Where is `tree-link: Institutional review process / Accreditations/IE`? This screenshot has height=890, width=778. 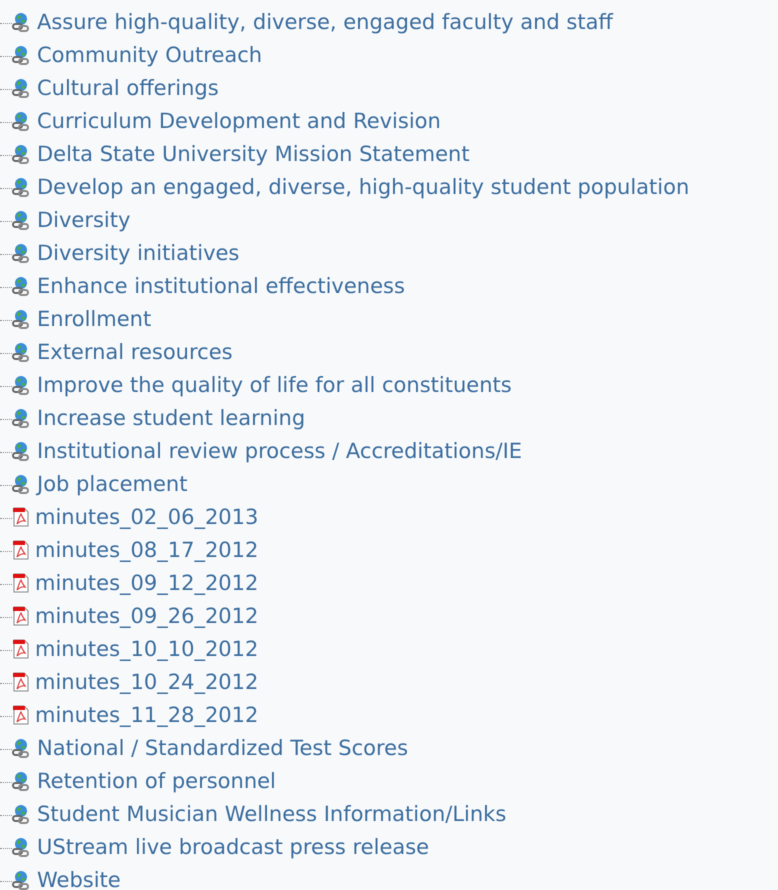
tree-link: Institutional review process / Accreditations/IE is located at coordinates (279, 451).